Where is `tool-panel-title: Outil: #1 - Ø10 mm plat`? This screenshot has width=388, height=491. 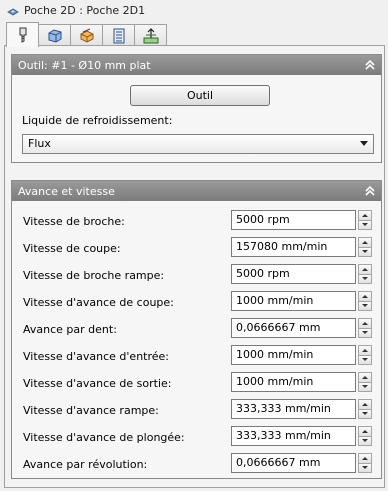
tool-panel-title: Outil: #1 - Ø10 mm plat is located at coordinates (84, 65).